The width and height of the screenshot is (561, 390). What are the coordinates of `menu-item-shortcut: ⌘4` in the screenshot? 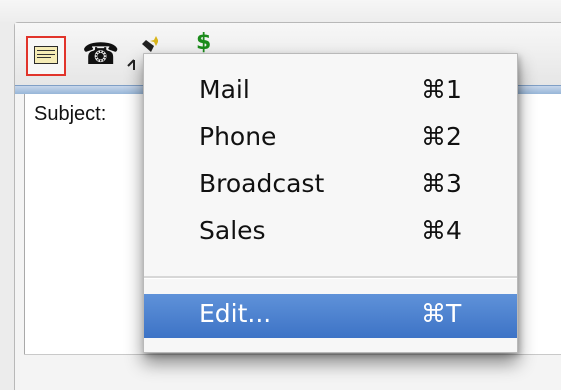 It's located at (441, 230).